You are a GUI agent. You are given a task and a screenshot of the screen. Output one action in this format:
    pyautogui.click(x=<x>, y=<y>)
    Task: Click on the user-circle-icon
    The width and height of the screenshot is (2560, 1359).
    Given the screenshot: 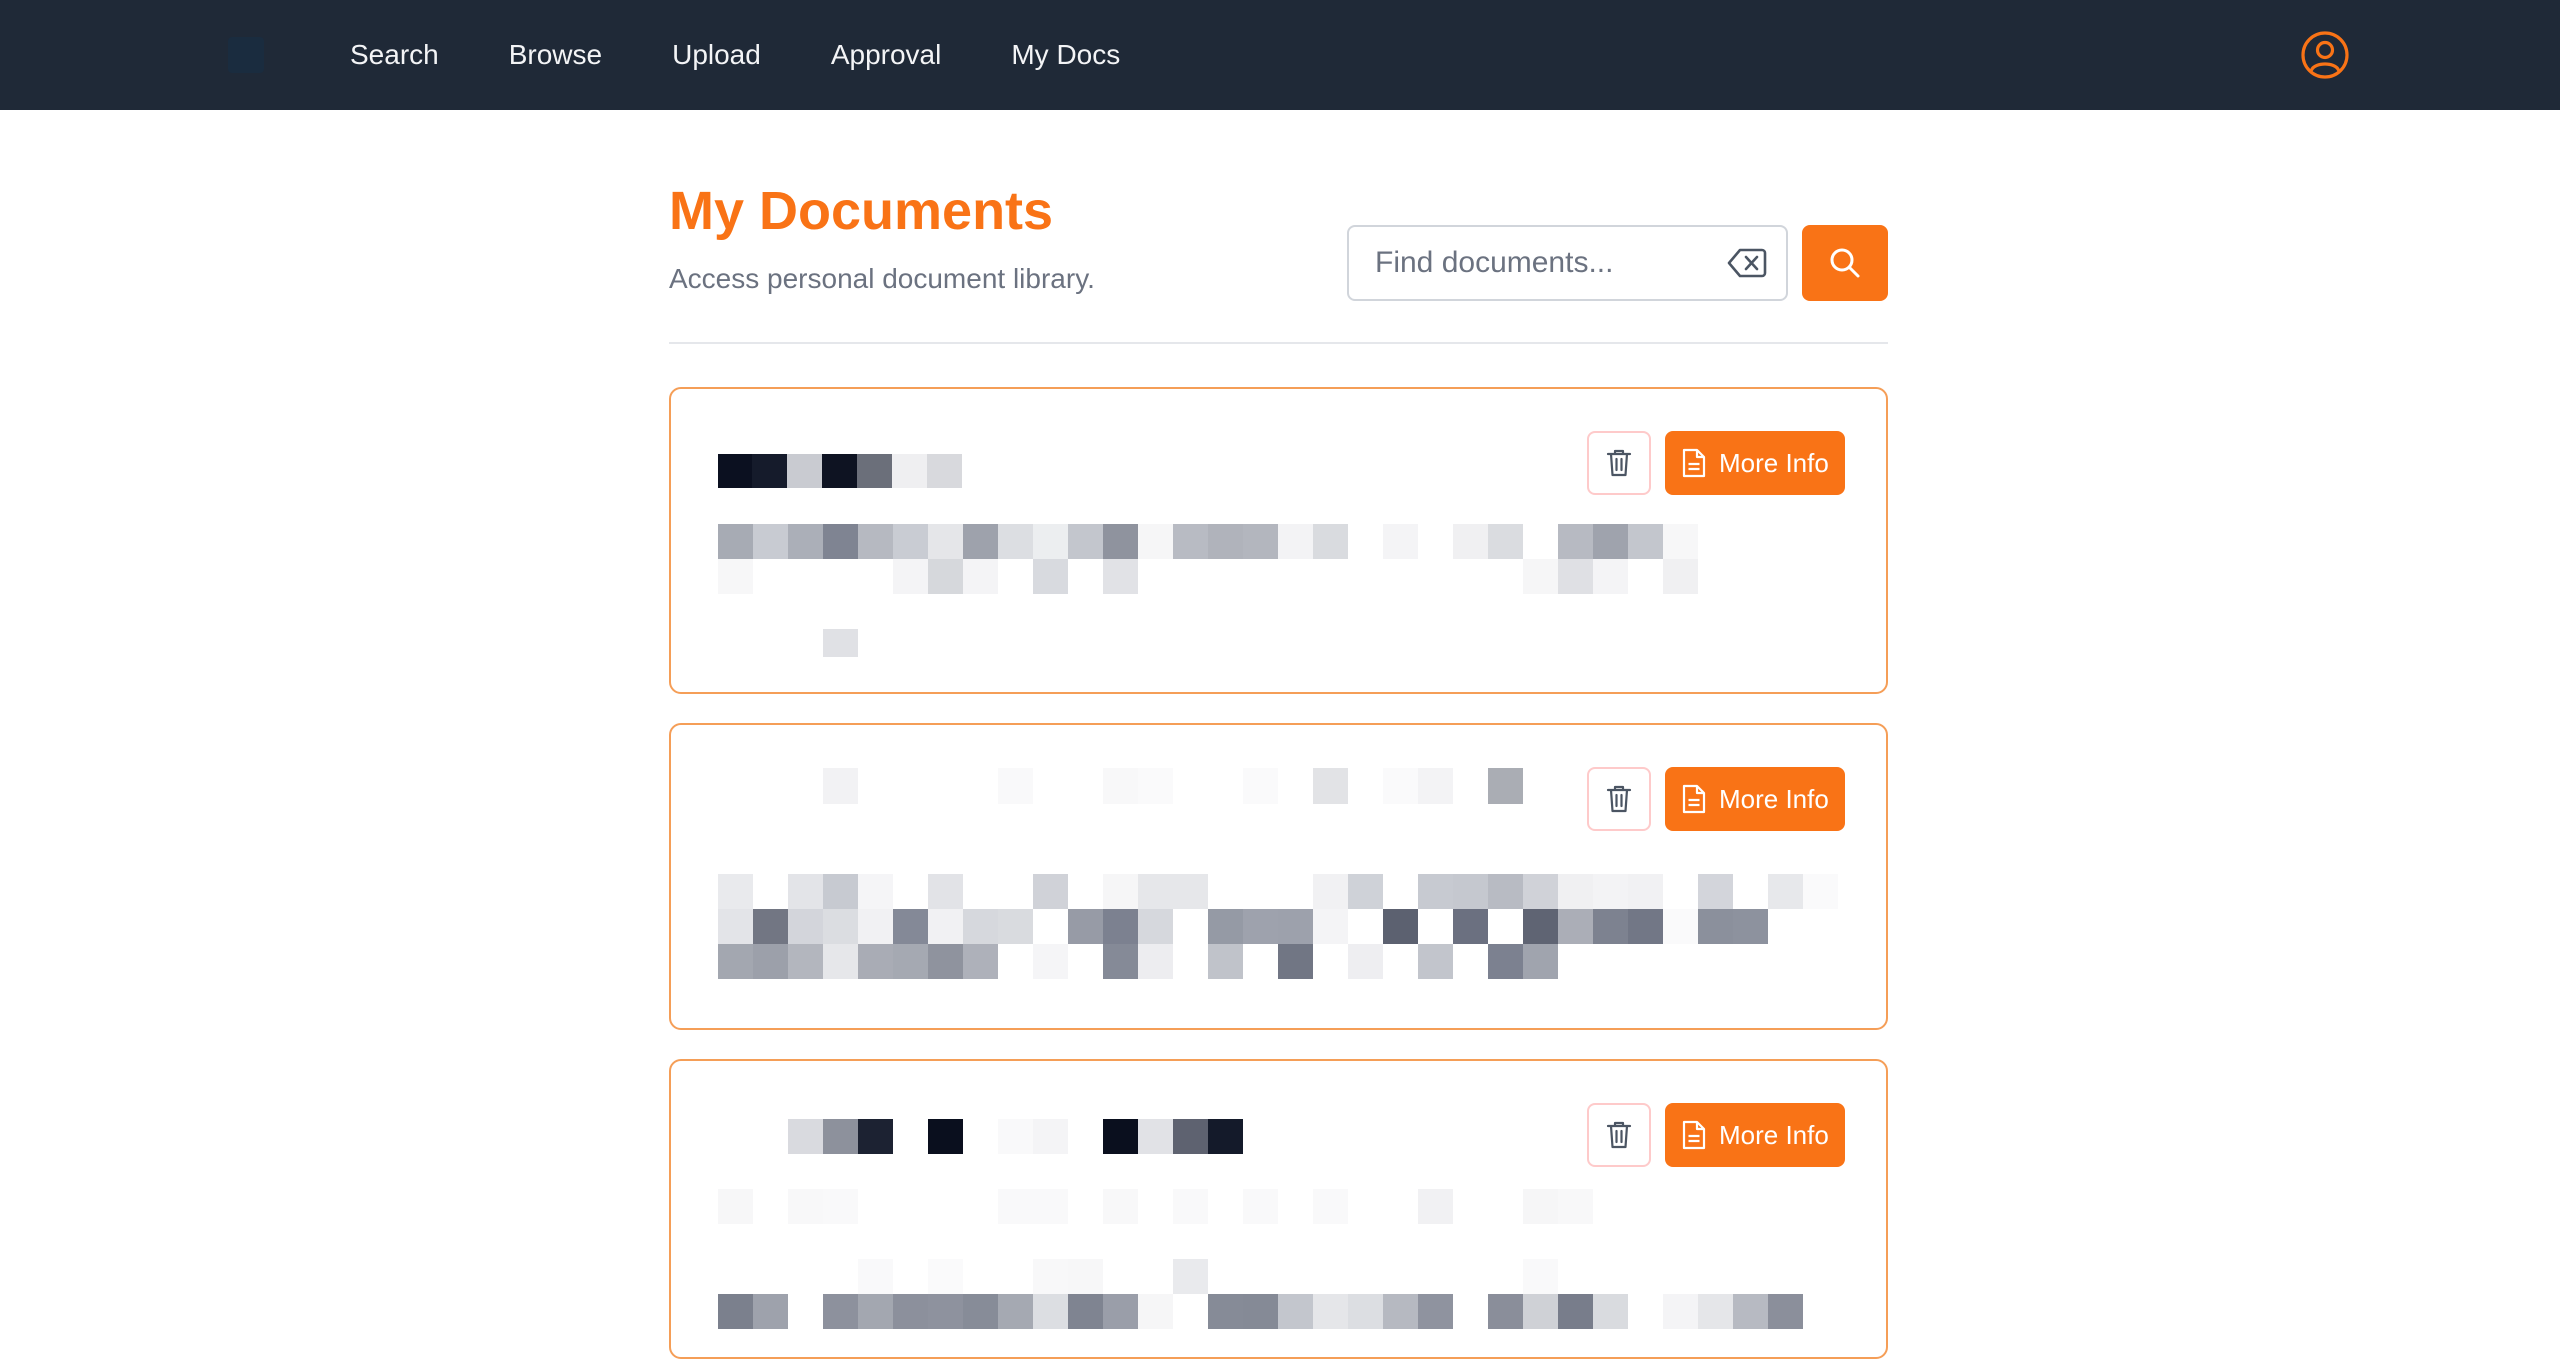 What is the action you would take?
    pyautogui.click(x=2325, y=55)
    